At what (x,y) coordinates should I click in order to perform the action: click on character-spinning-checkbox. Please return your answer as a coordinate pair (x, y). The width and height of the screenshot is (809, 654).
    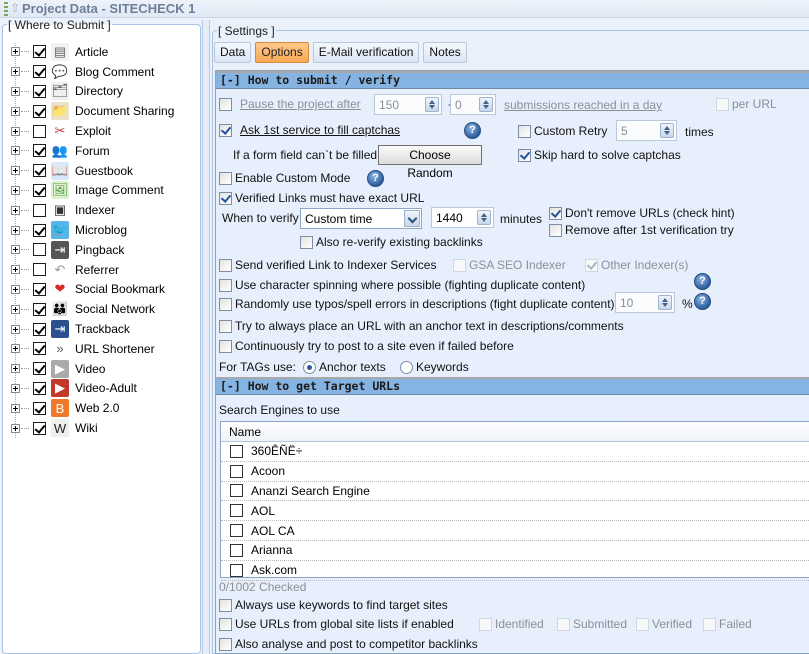
    Looking at the image, I should click on (225, 285).